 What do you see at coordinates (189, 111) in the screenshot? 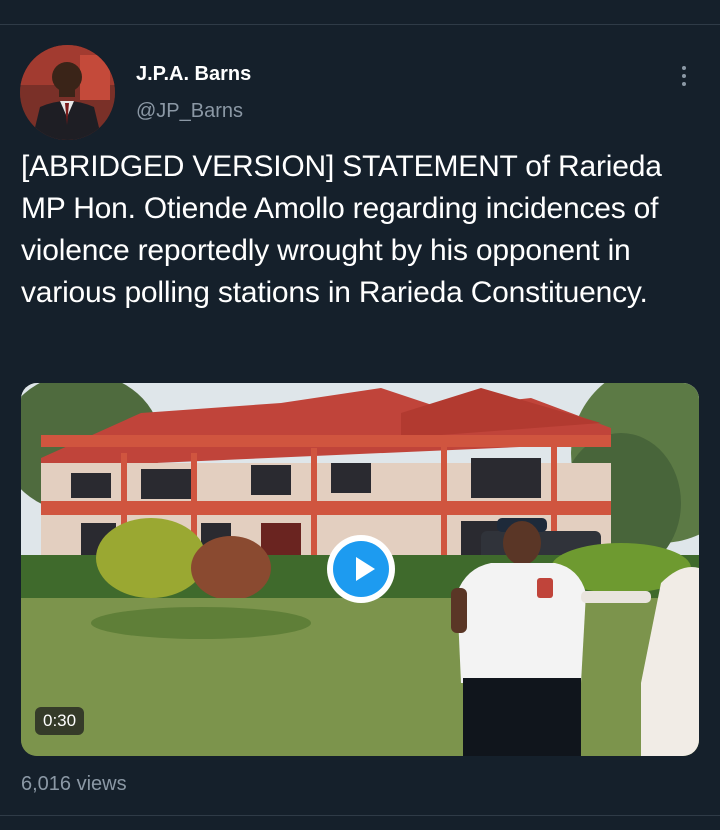
I see `author-handle: @JP_Barns` at bounding box center [189, 111].